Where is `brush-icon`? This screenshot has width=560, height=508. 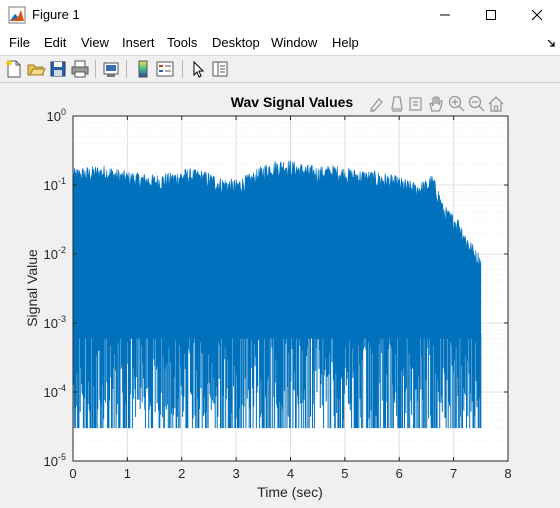
brush-icon is located at coordinates (376, 105).